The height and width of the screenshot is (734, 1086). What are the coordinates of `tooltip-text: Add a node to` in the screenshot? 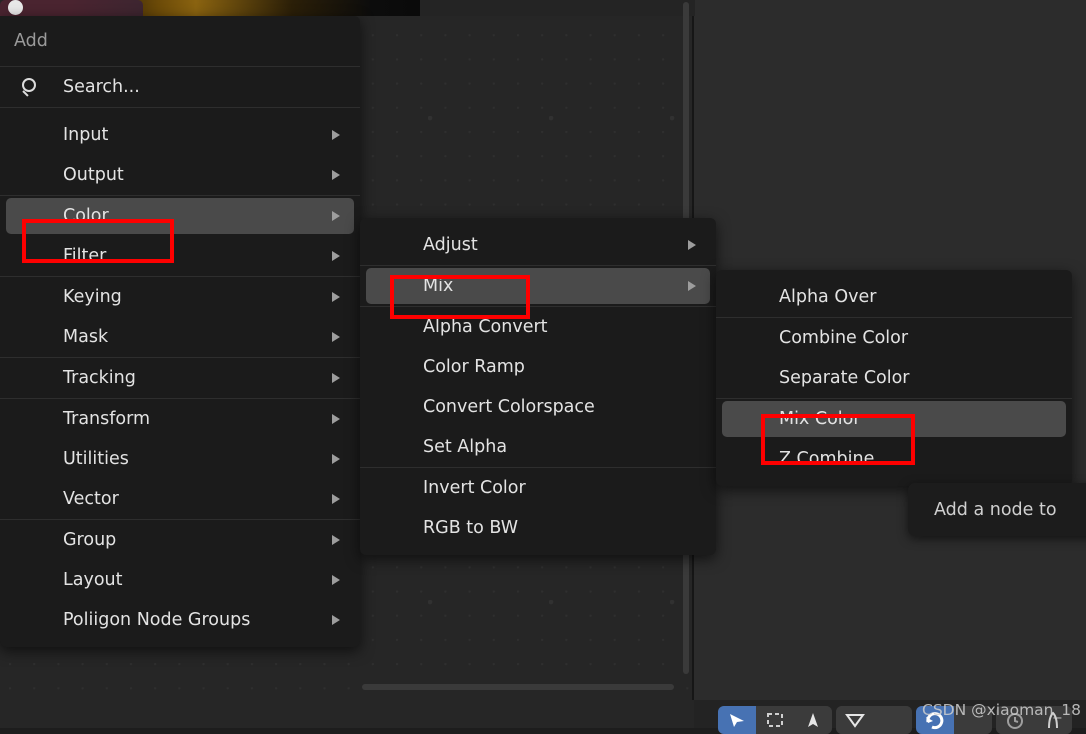 It's located at (995, 509).